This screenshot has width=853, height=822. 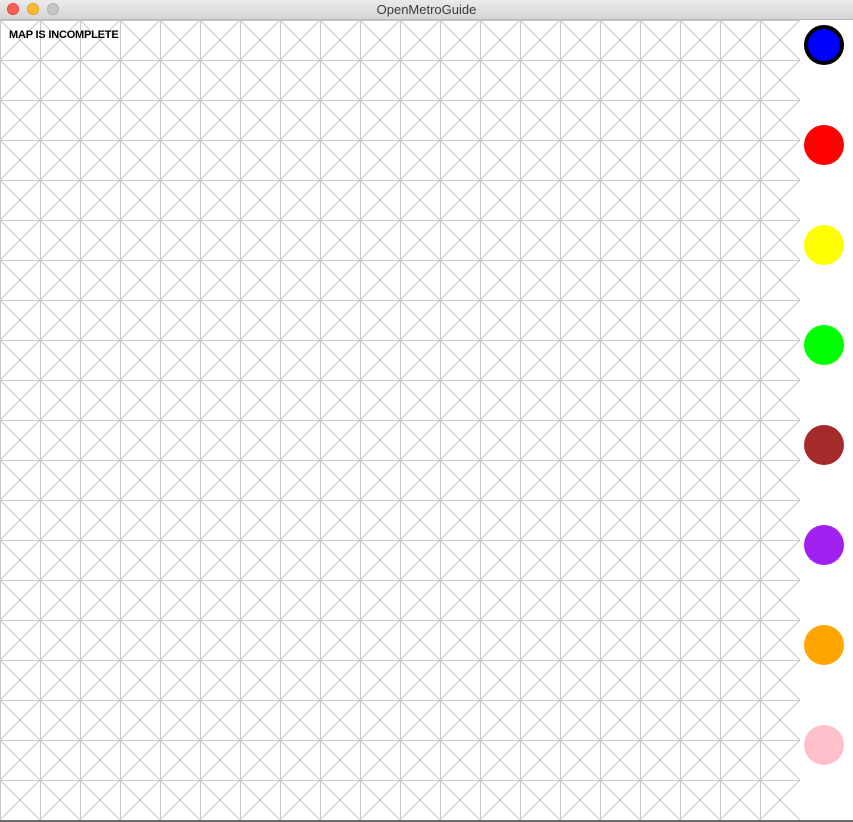 What do you see at coordinates (824, 545) in the screenshot?
I see `color-swatch-purple` at bounding box center [824, 545].